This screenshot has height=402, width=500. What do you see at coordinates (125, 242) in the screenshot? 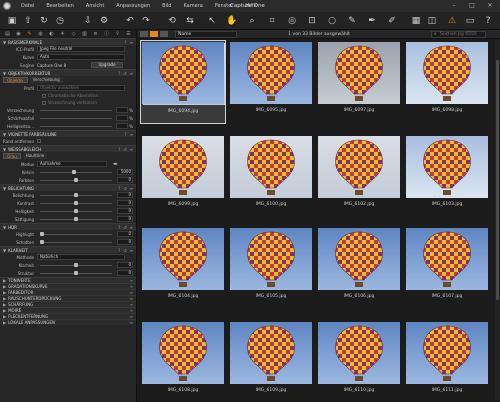
I see `schatten-value: 0` at bounding box center [125, 242].